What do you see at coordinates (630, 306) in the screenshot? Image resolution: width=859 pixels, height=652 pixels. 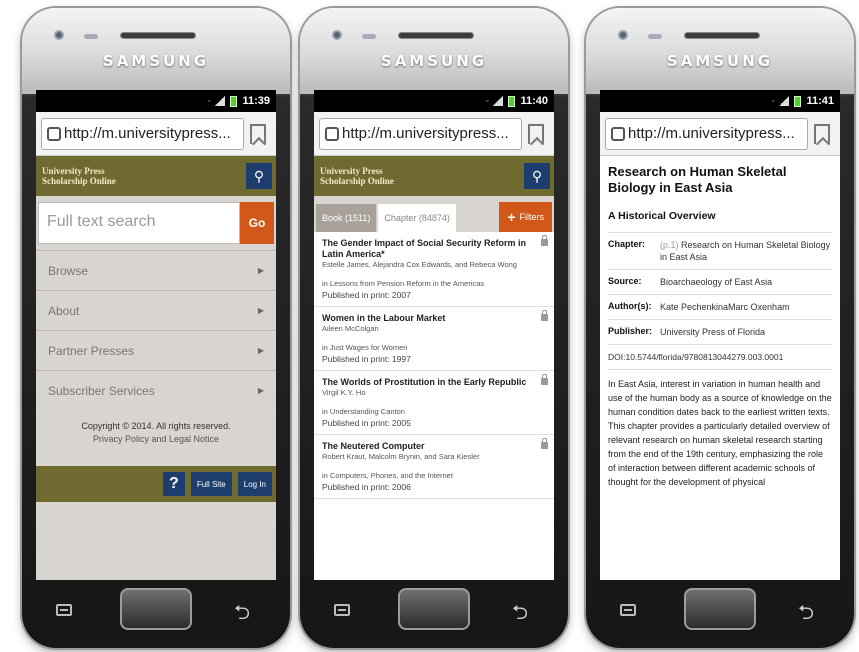 I see `meta-key: Author(s):` at bounding box center [630, 306].